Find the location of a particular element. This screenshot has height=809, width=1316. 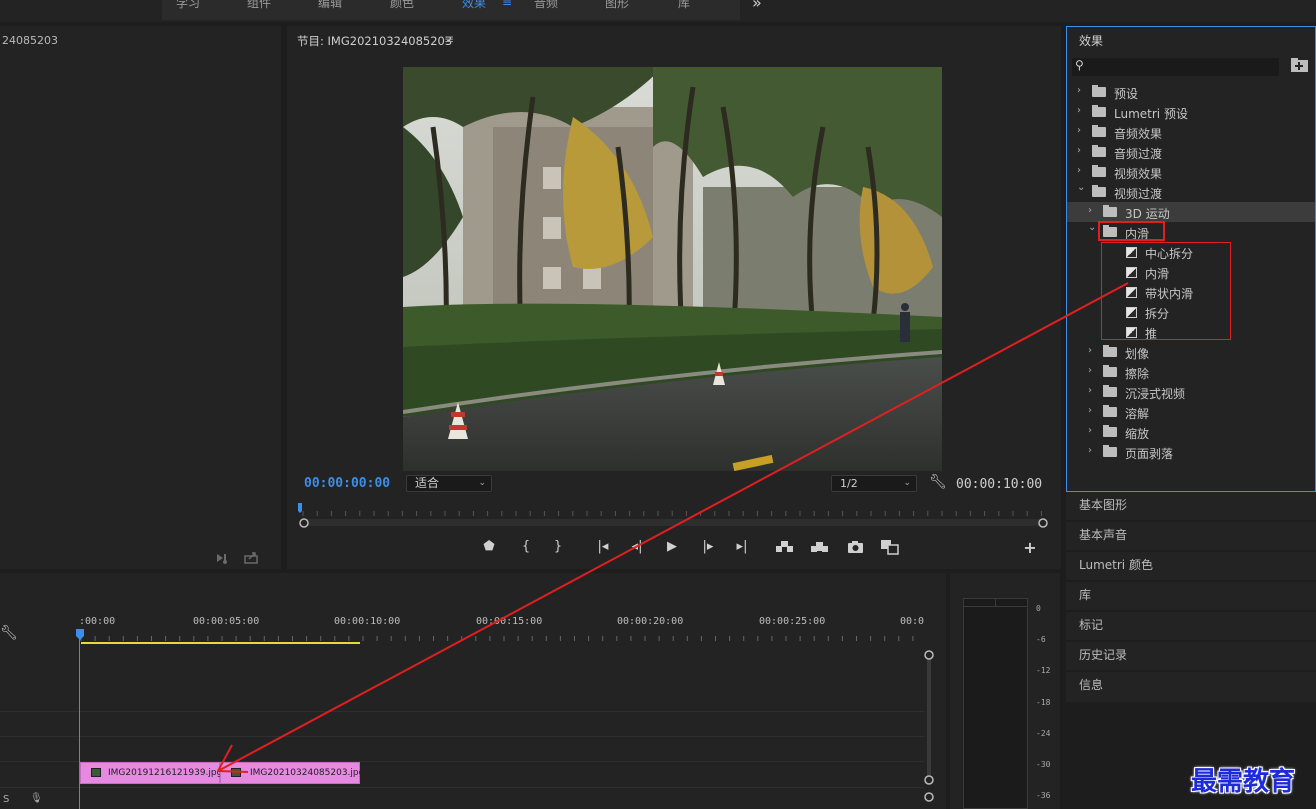

effects-search-input is located at coordinates (1175, 67).